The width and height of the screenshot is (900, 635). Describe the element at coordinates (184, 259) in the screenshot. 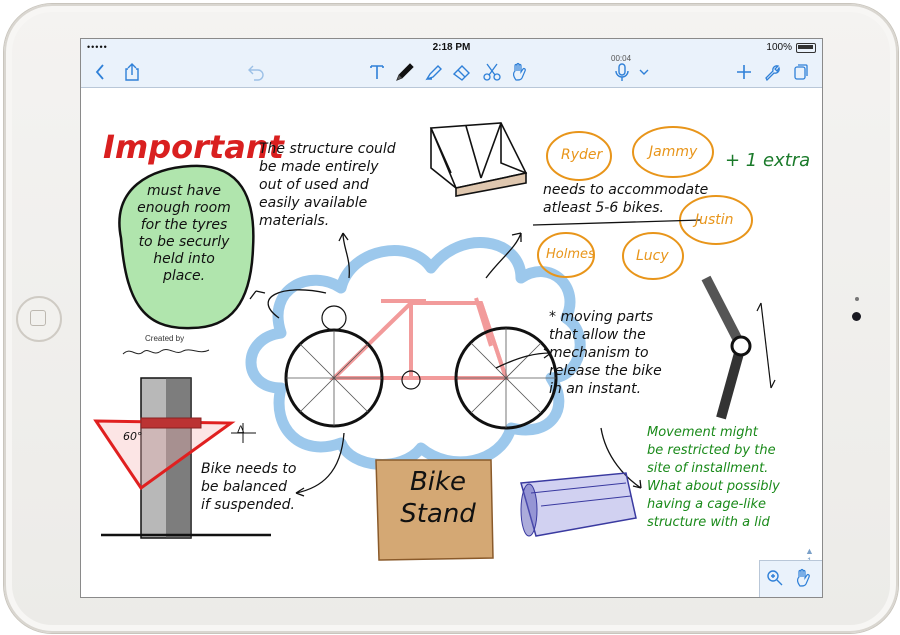

I see `note-line: held into` at that location.